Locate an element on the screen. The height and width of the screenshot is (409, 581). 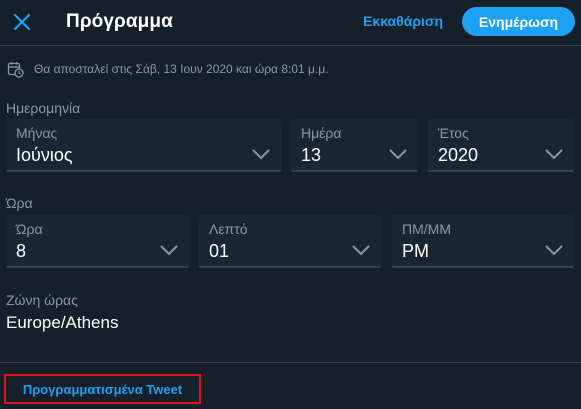
day-label: Ημέρα is located at coordinates (321, 133).